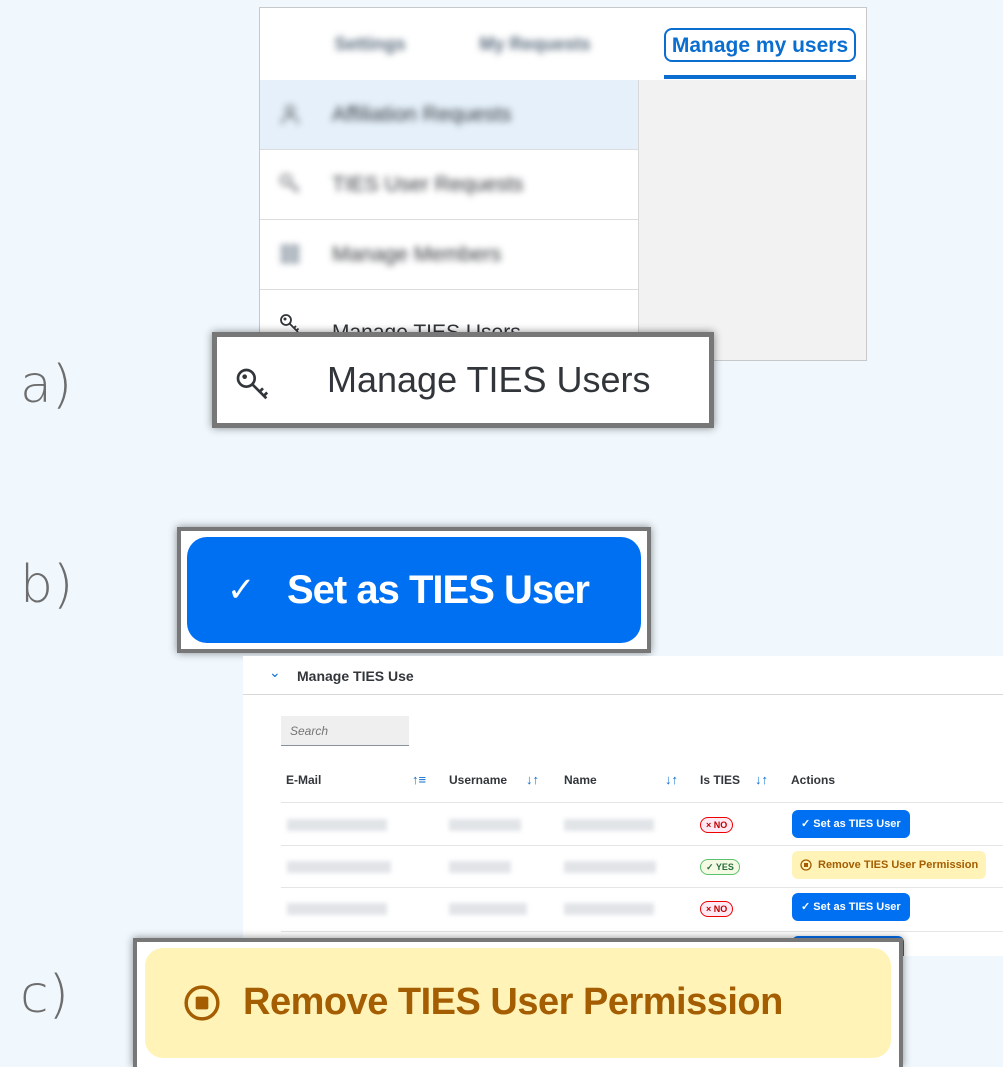 This screenshot has width=1003, height=1067. I want to click on column-header-username: Username, so click(478, 780).